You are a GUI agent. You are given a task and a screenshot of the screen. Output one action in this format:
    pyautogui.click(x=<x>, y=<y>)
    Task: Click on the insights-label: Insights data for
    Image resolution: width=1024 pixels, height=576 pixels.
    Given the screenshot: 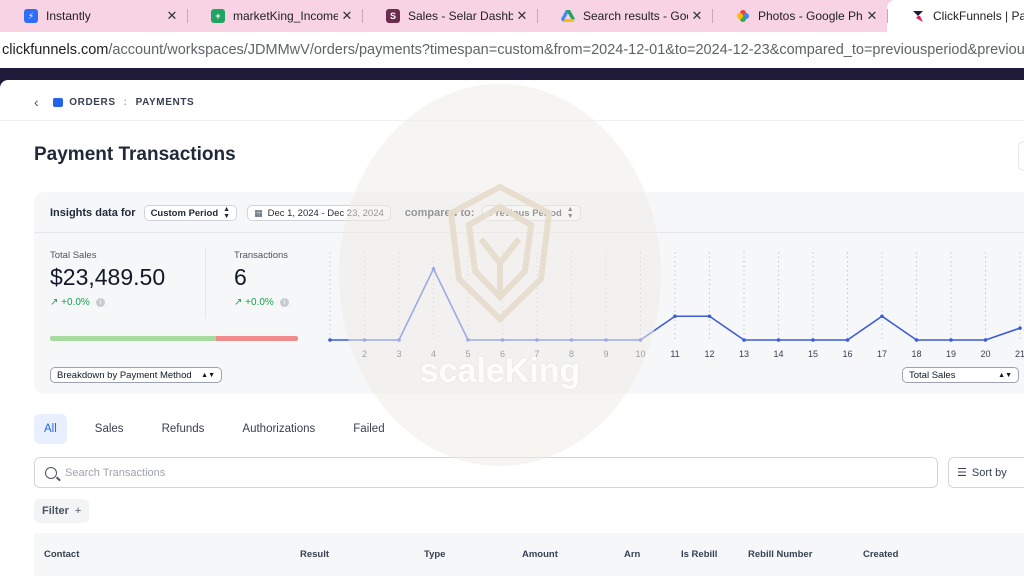 What is the action you would take?
    pyautogui.click(x=93, y=213)
    